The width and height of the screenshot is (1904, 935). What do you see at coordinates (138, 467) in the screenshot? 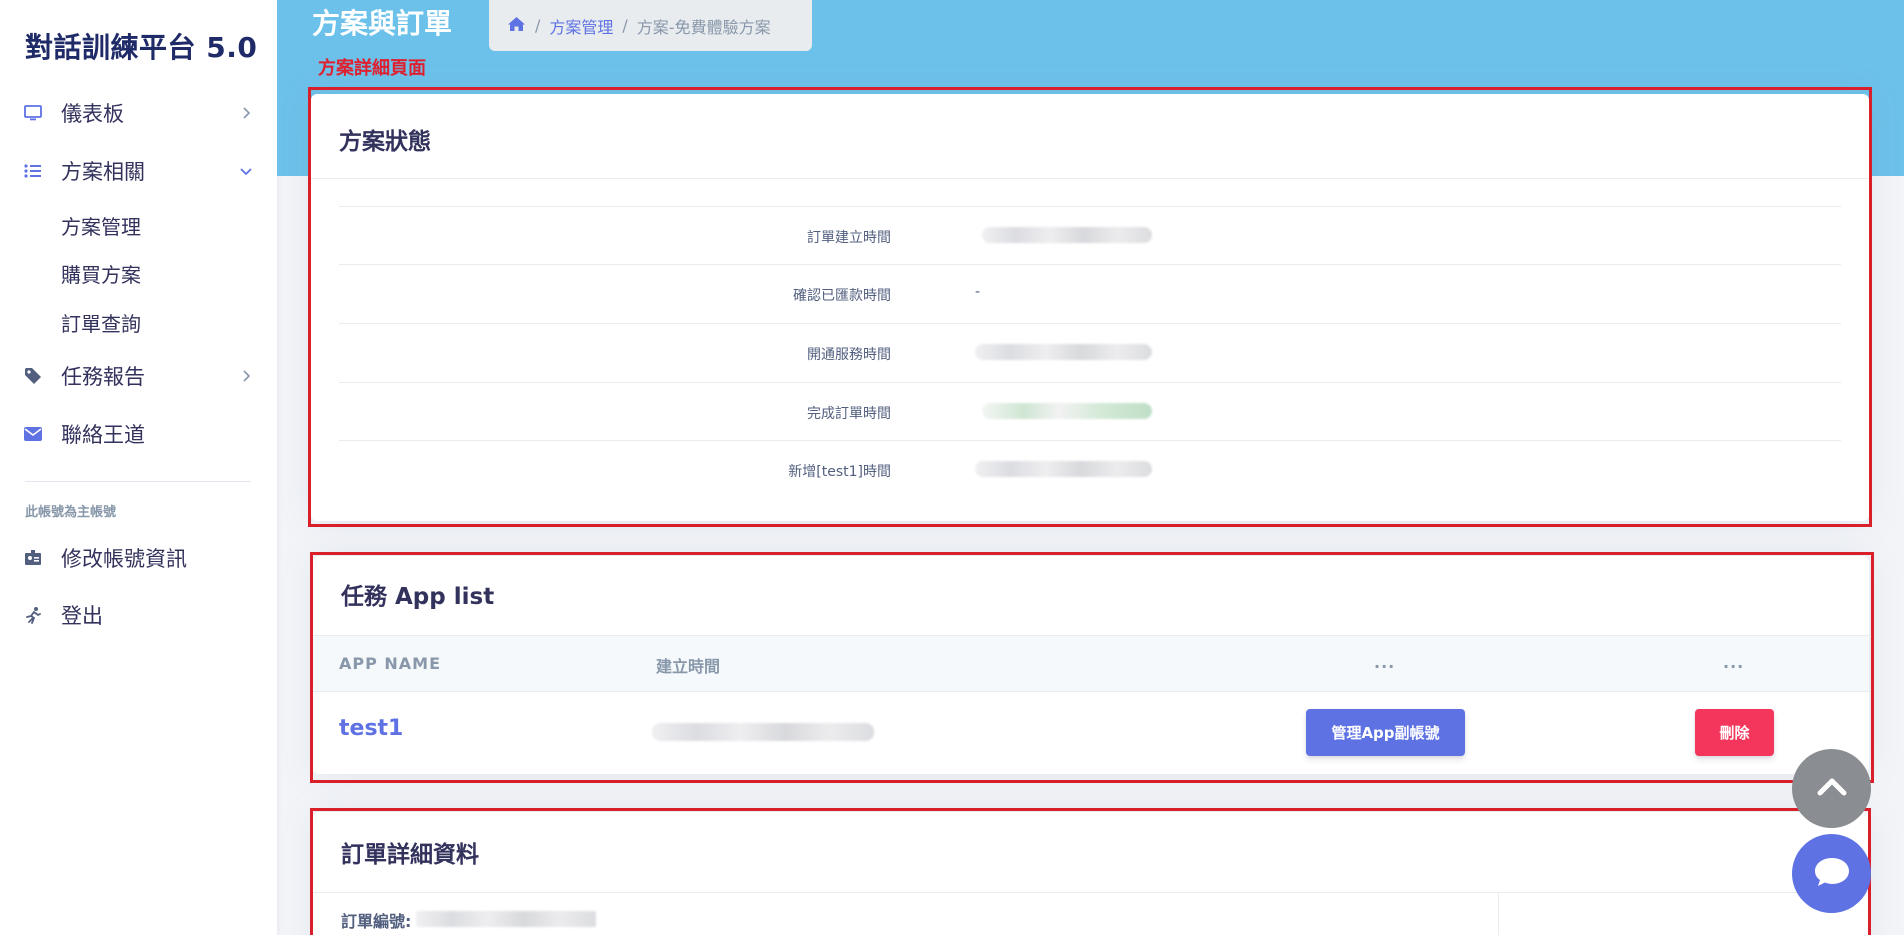
I see `sidebar: 對話訓練平台 5.0 儀表板 方案相關 方案管理 購買方案 訂單查詢 任務報告` at bounding box center [138, 467].